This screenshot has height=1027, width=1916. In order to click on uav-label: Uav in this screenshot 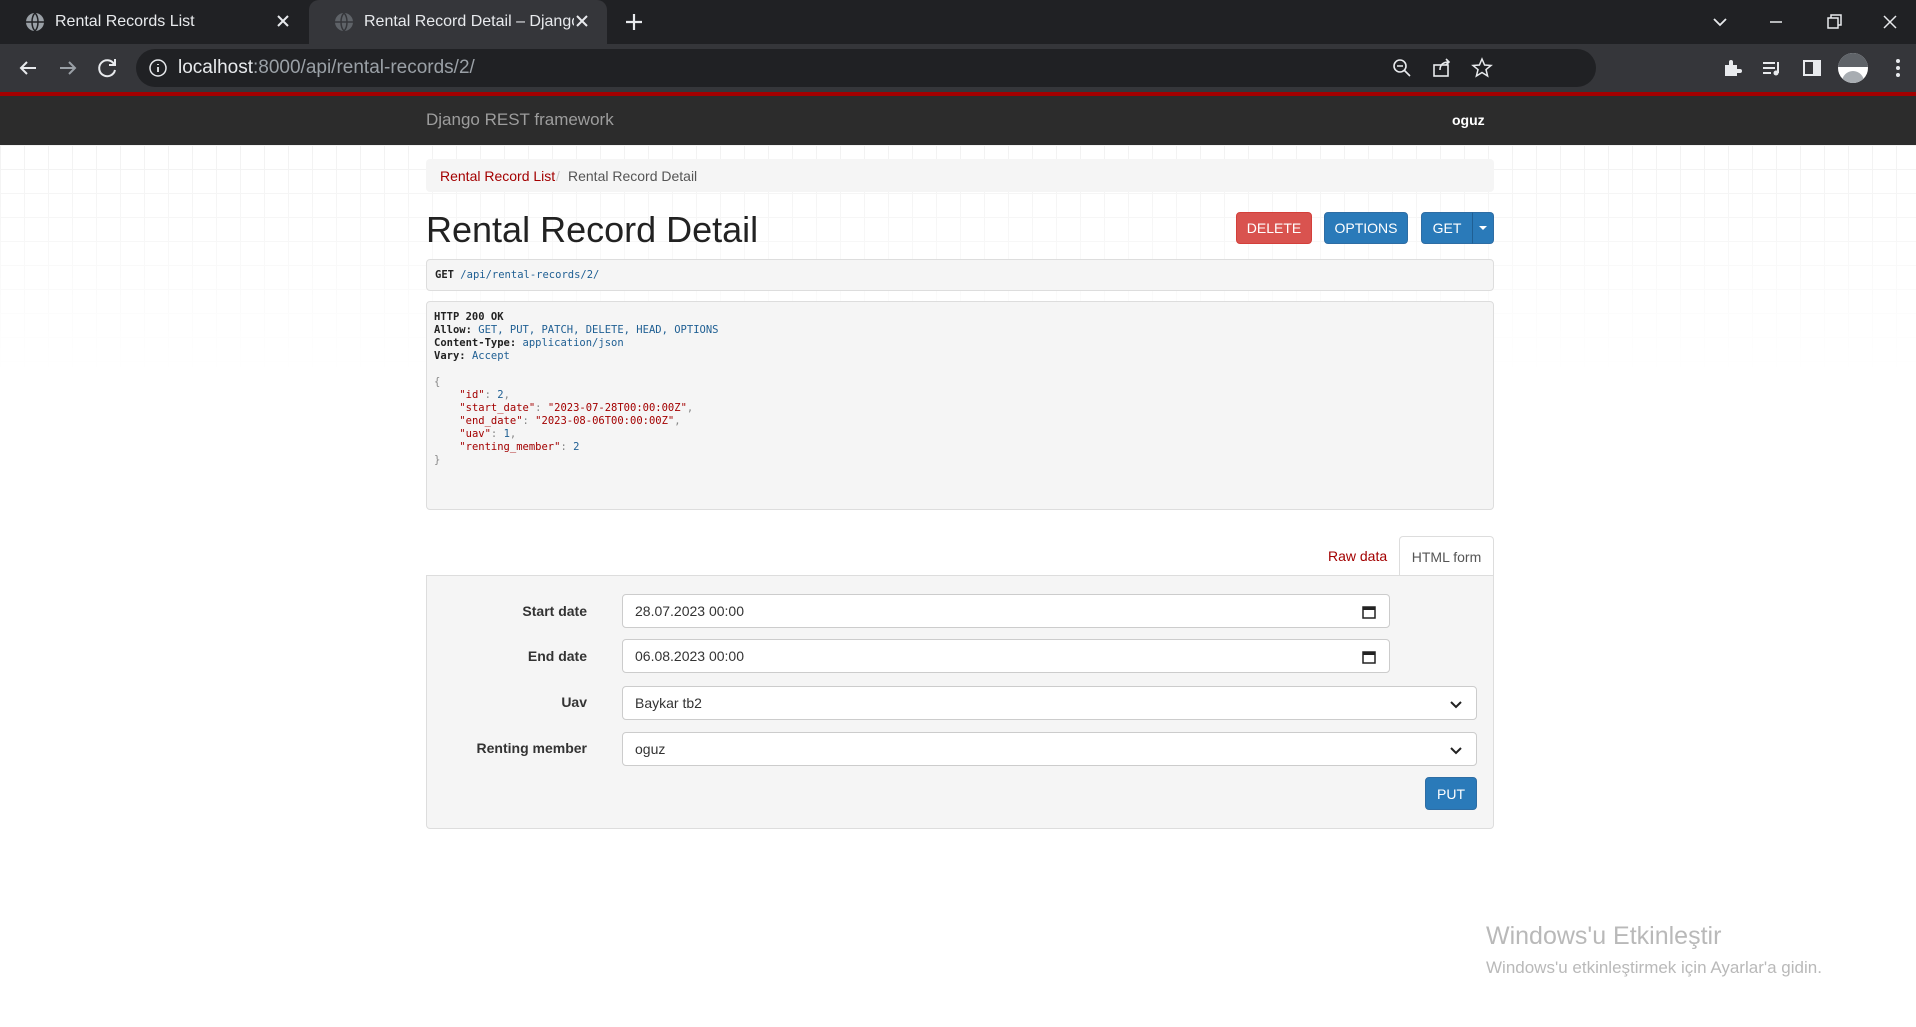, I will do `click(574, 702)`.